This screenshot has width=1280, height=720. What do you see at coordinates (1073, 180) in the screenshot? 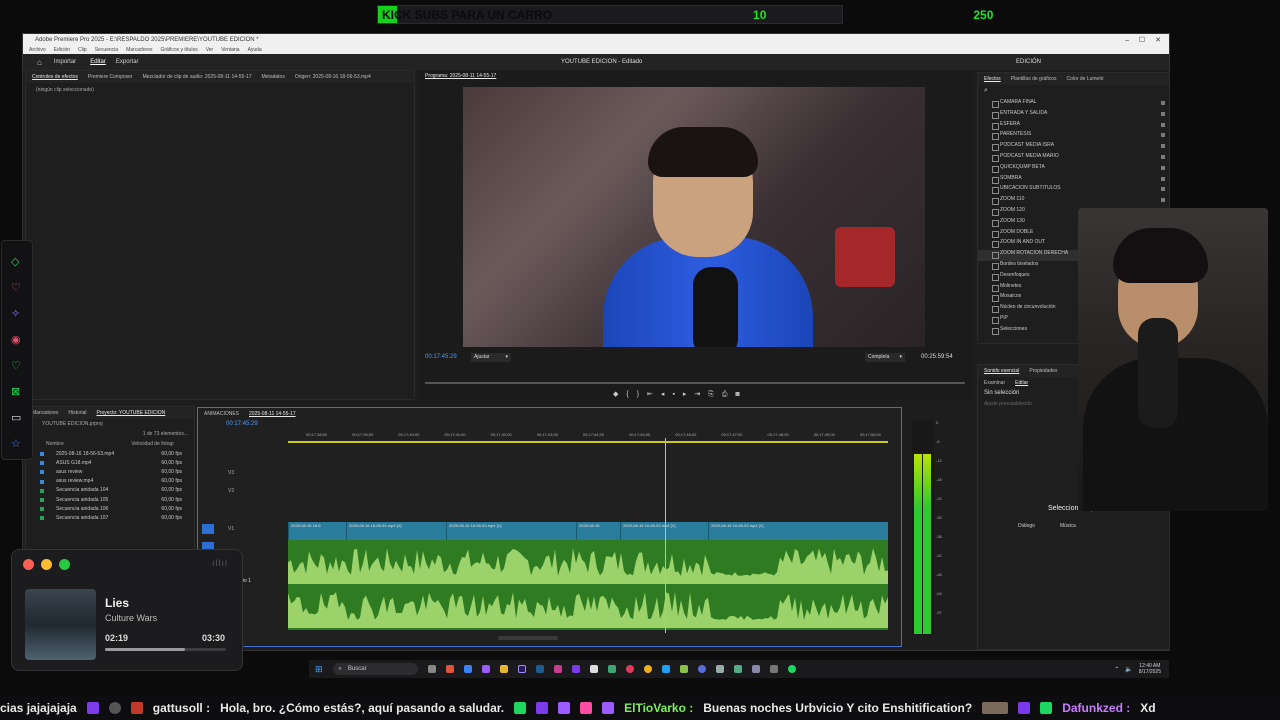
I see `effects-list-item: SOMBRA` at bounding box center [1073, 180].